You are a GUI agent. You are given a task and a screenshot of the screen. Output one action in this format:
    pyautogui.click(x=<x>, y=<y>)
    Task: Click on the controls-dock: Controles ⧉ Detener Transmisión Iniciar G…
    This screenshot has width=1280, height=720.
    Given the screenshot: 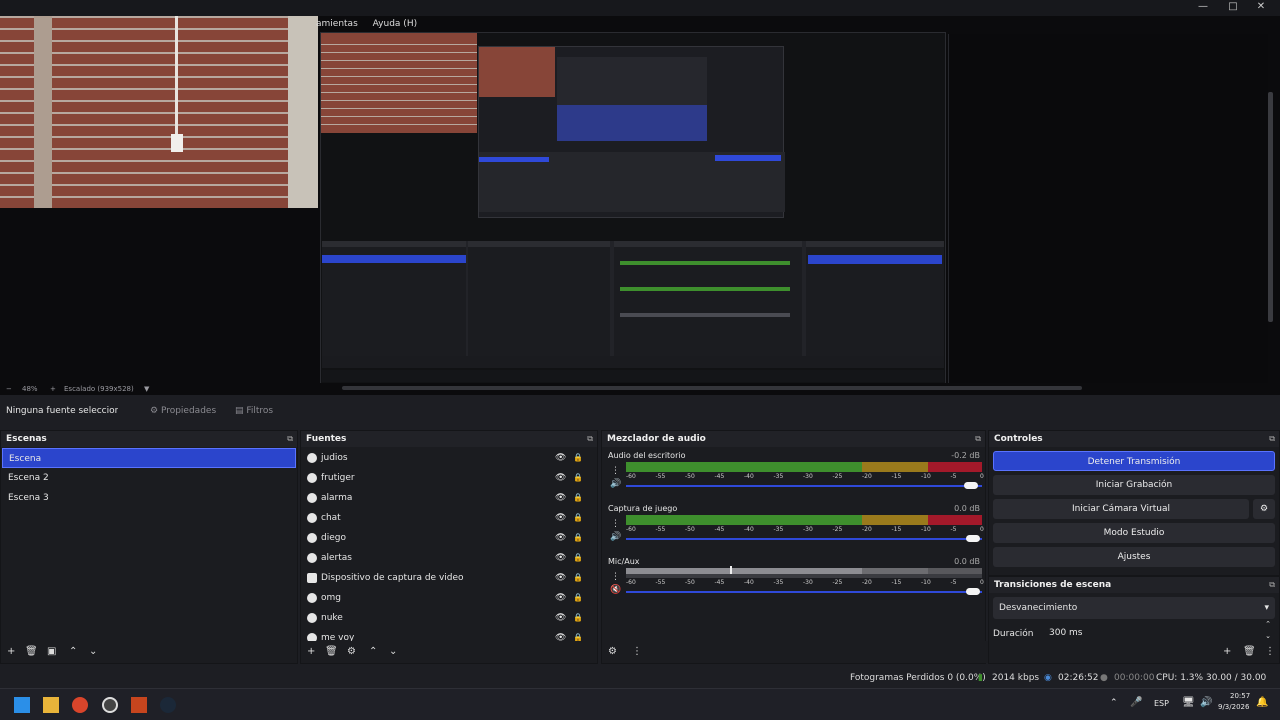 What is the action you would take?
    pyautogui.click(x=1134, y=503)
    